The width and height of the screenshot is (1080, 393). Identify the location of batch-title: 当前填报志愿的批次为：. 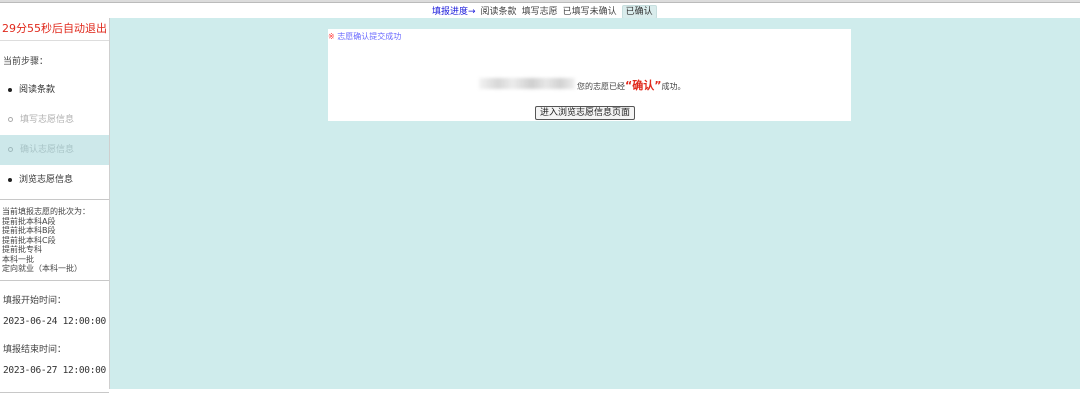
(46, 211).